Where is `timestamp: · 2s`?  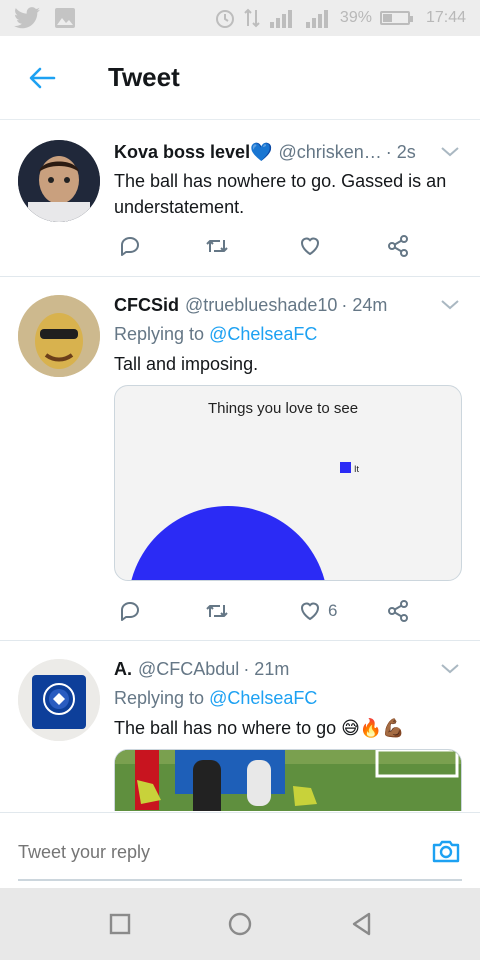
timestamp: · 2s is located at coordinates (400, 152).